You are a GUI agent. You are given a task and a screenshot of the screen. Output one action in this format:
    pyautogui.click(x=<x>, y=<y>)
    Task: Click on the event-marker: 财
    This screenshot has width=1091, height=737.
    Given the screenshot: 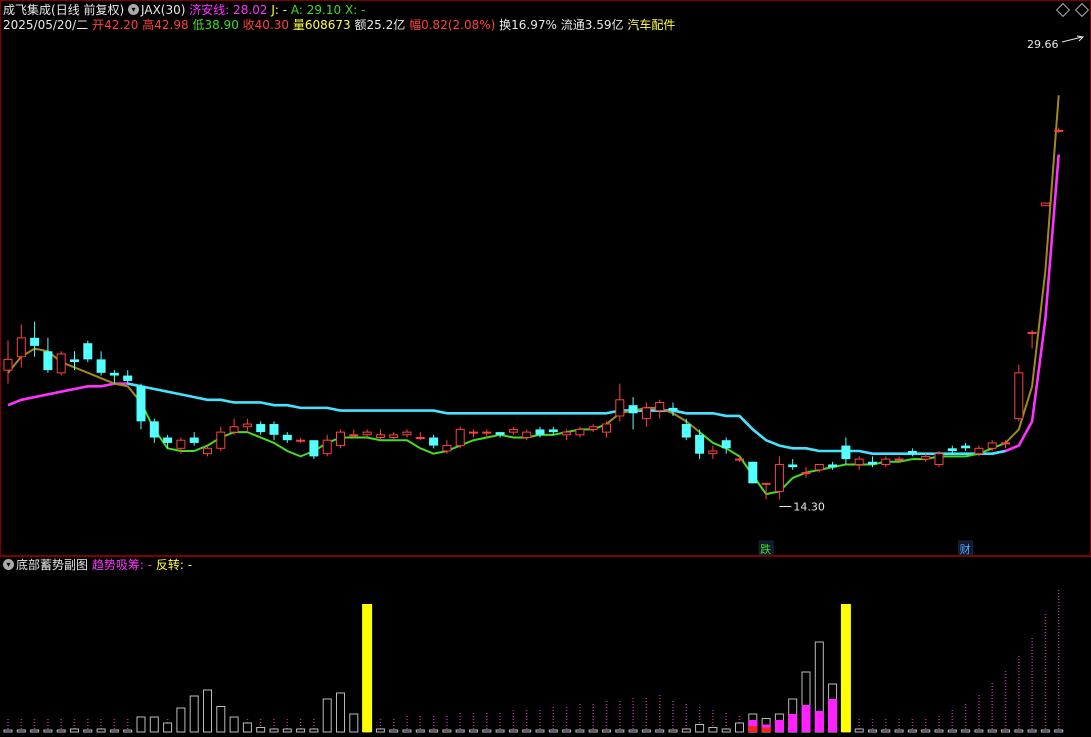 What is the action you would take?
    pyautogui.click(x=966, y=548)
    